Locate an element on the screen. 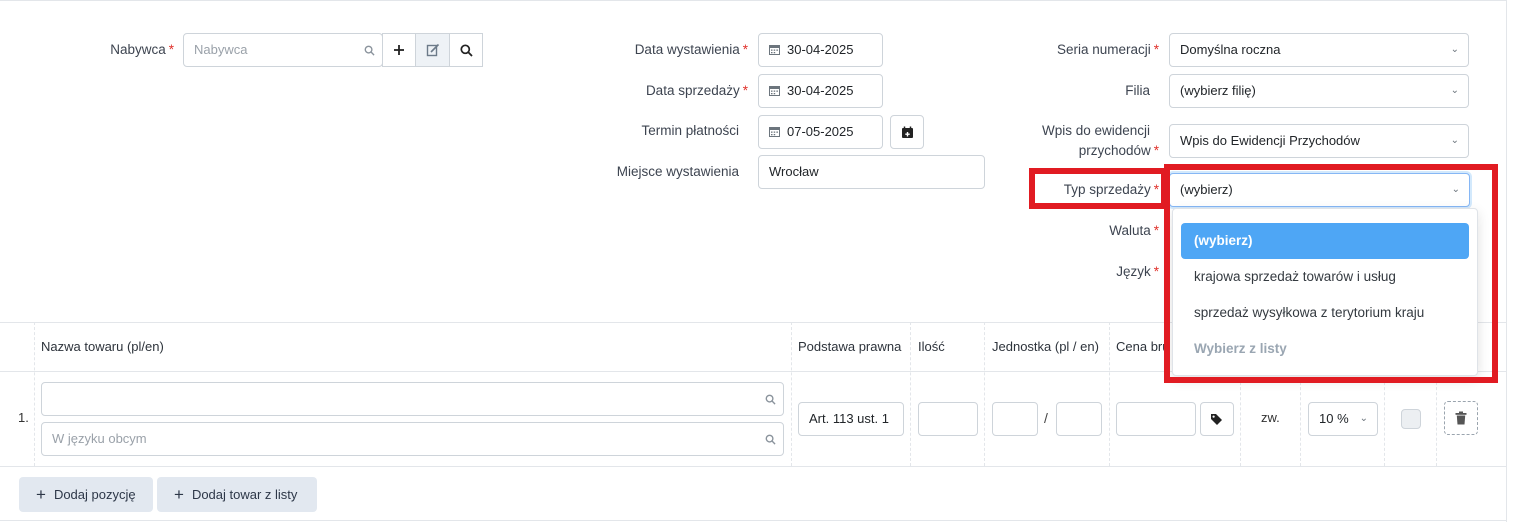  buyer-input: Nabywca is located at coordinates (283, 50).